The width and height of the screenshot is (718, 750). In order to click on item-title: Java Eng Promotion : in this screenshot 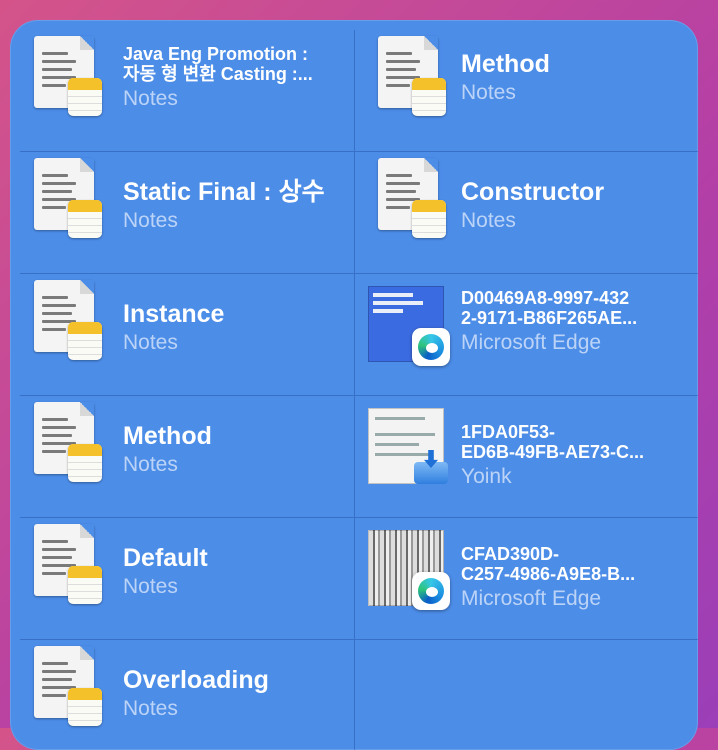, I will do `click(216, 54)`.